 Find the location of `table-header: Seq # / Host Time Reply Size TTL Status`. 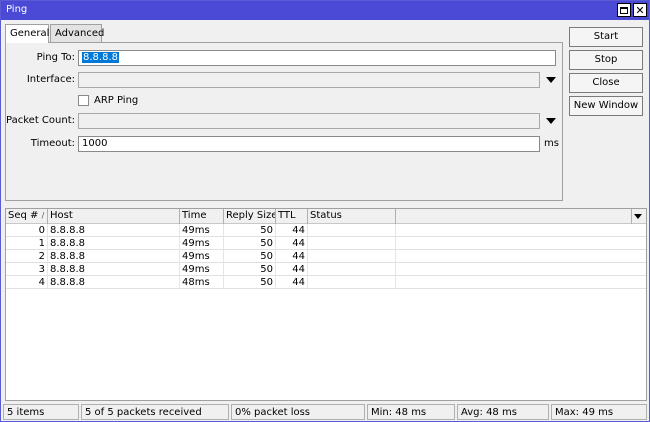

table-header: Seq # / Host Time Reply Size TTL Status is located at coordinates (326, 216).